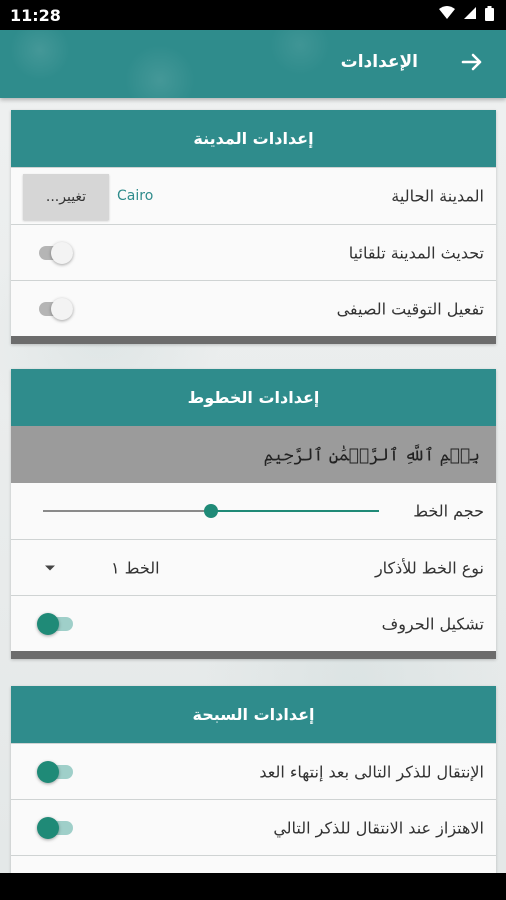 Image resolution: width=506 pixels, height=900 pixels. Describe the element at coordinates (253, 827) in the screenshot. I see `vibrate-row: الاهتزاز عند الانتقال للذكر التالي` at that location.